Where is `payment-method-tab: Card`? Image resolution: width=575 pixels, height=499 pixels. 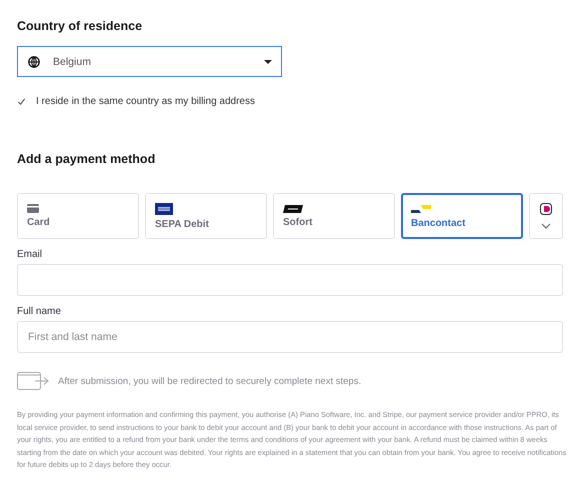 payment-method-tab: Card is located at coordinates (78, 216).